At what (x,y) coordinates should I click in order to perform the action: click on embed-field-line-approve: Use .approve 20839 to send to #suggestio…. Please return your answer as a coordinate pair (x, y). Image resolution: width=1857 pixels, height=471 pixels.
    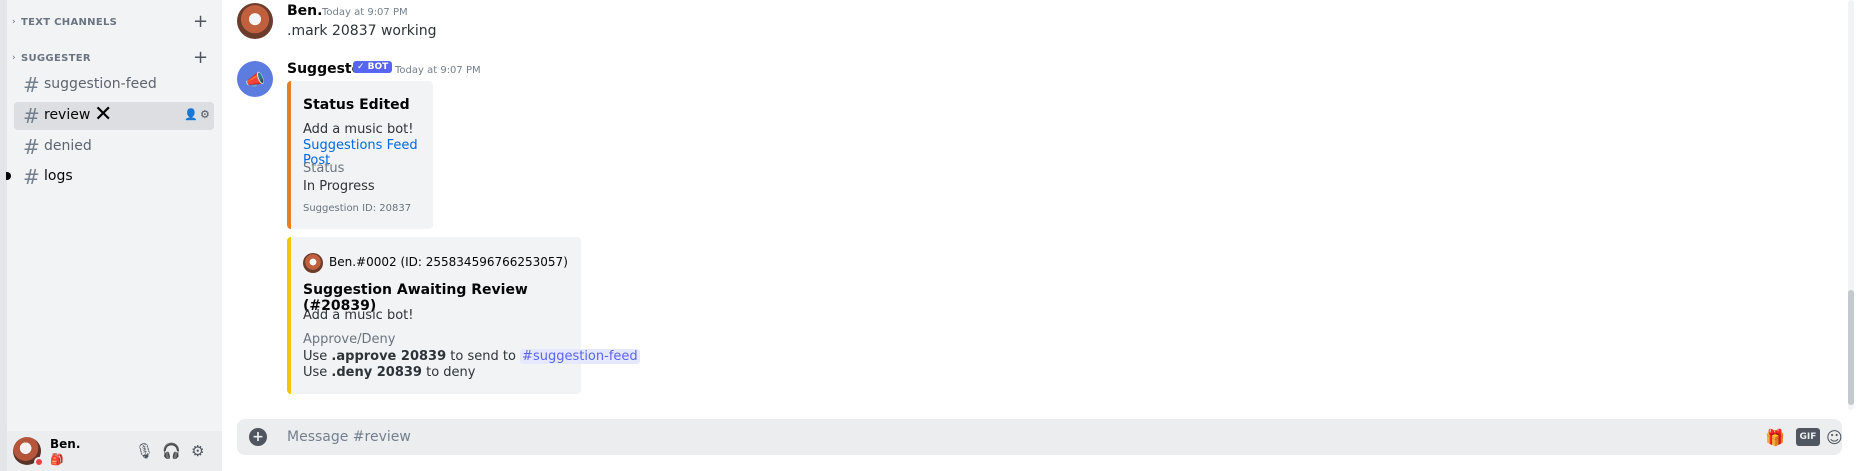
    Looking at the image, I should click on (471, 356).